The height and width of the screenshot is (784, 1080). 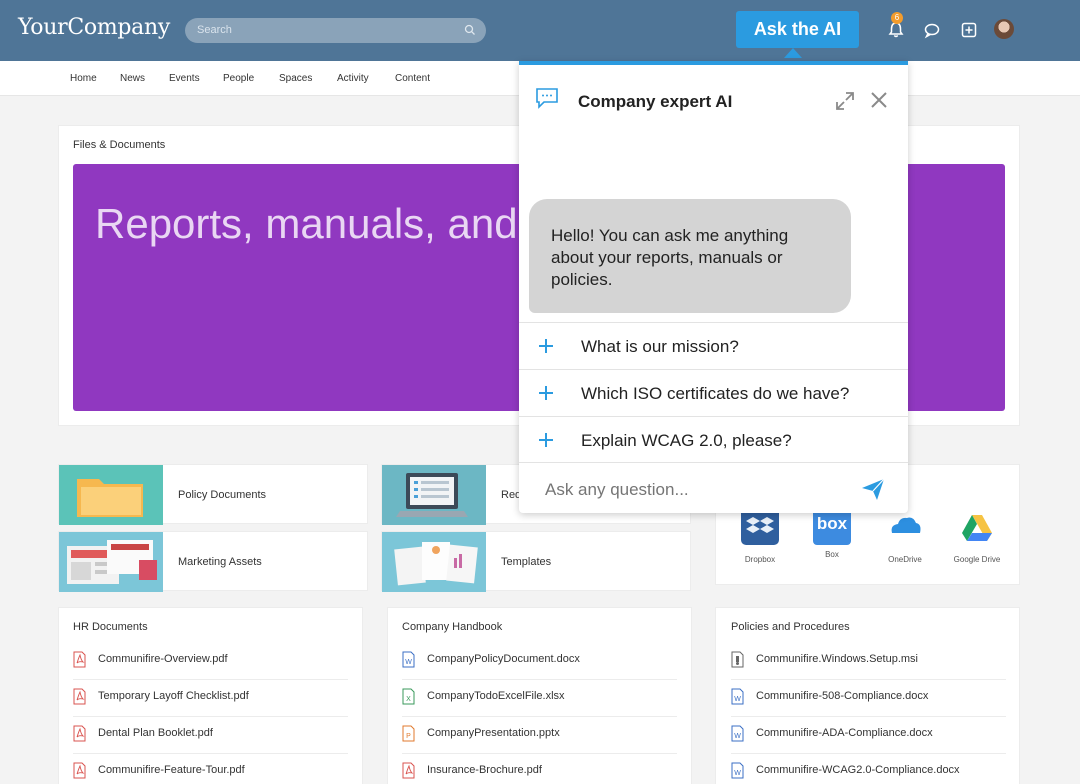 I want to click on ai-question-input, so click(x=695, y=490).